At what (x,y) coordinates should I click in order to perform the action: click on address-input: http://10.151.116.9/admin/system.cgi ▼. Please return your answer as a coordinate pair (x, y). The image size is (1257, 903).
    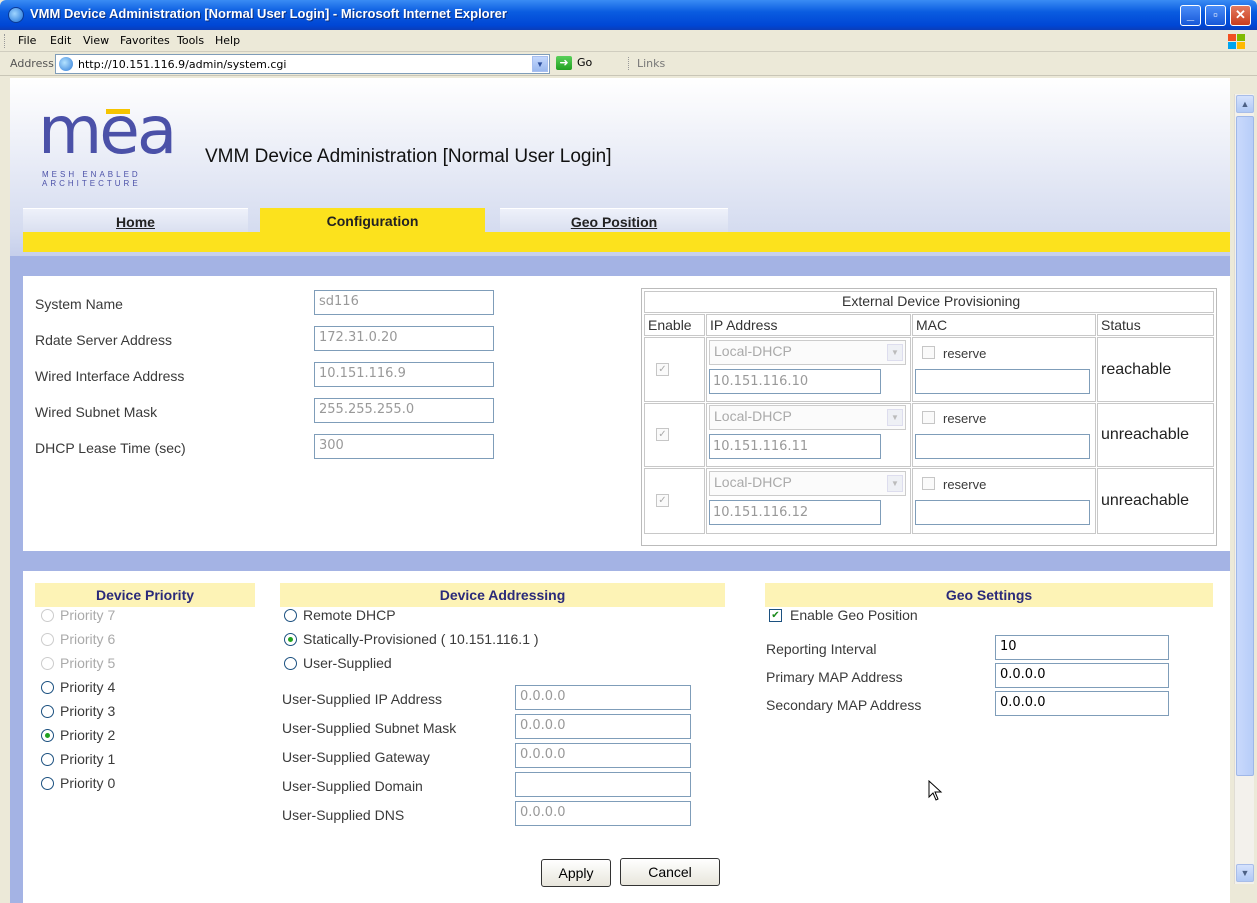
    Looking at the image, I should click on (302, 64).